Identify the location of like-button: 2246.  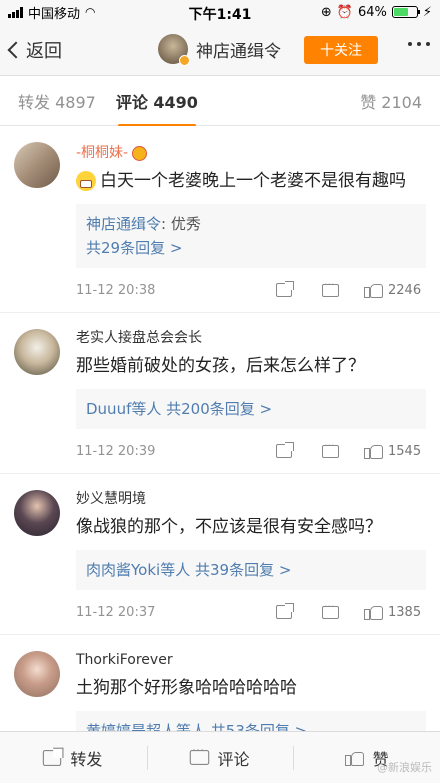
(392, 290).